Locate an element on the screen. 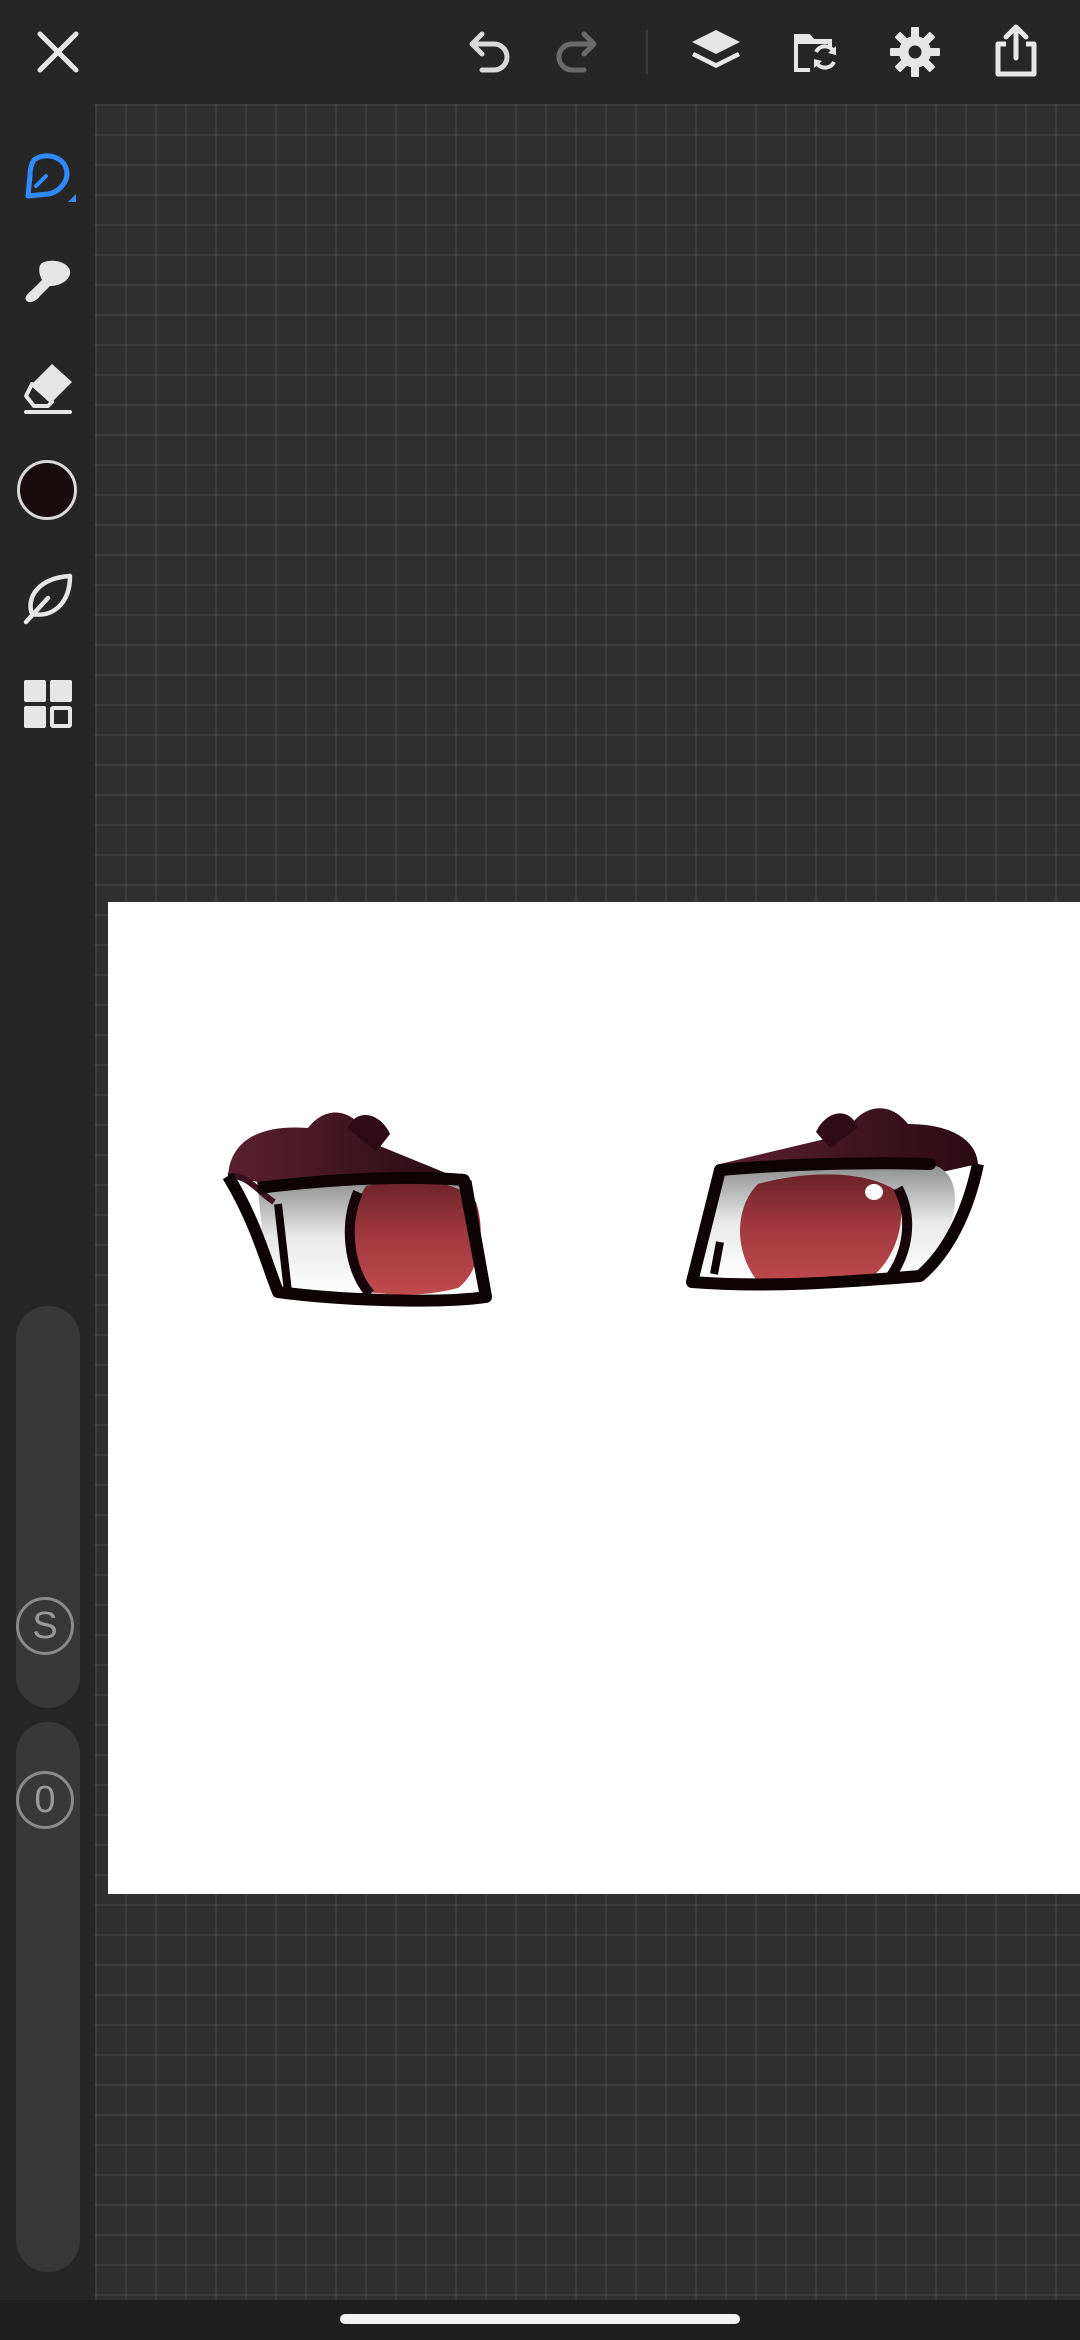  pen-tool-button is located at coordinates (48, 176).